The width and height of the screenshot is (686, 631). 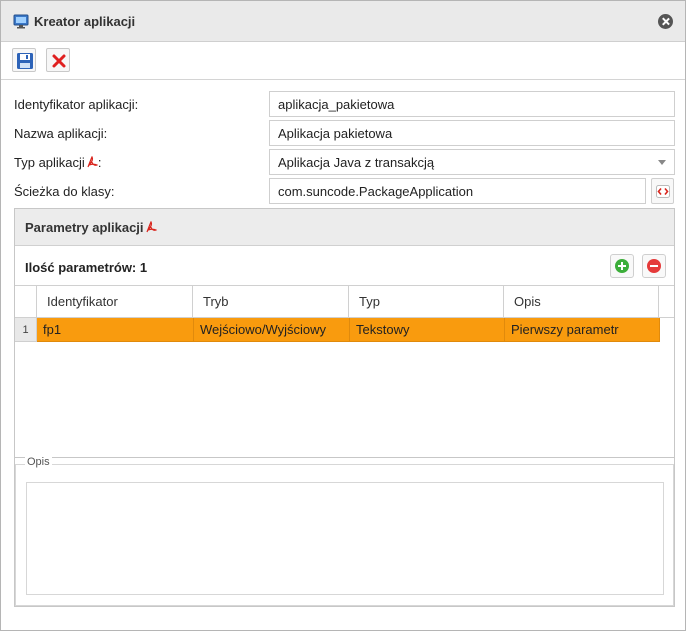 I want to click on column-header-mode: Tryb, so click(x=271, y=302).